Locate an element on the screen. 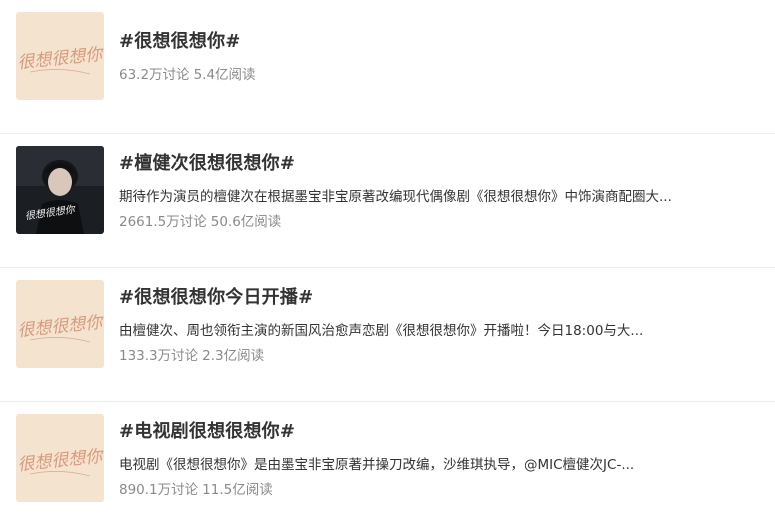 This screenshot has height=516, width=775. topic-title: #很想很想你今日开播# is located at coordinates (216, 296).